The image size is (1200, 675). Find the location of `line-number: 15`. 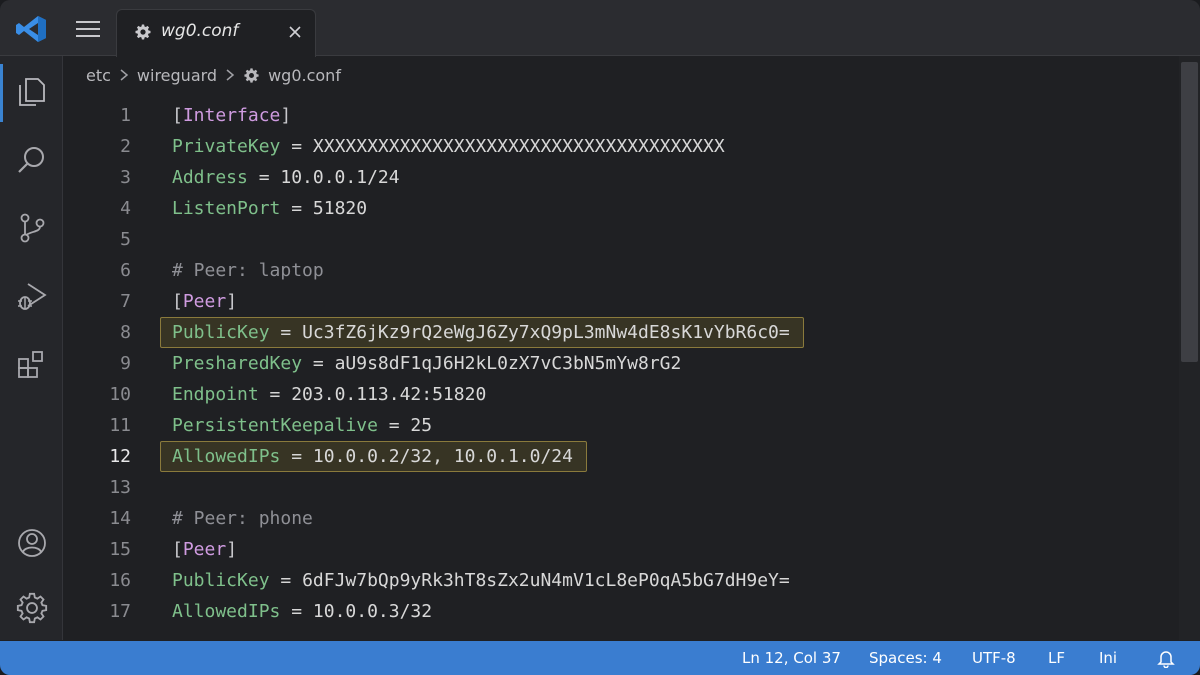

line-number: 15 is located at coordinates (120, 549).